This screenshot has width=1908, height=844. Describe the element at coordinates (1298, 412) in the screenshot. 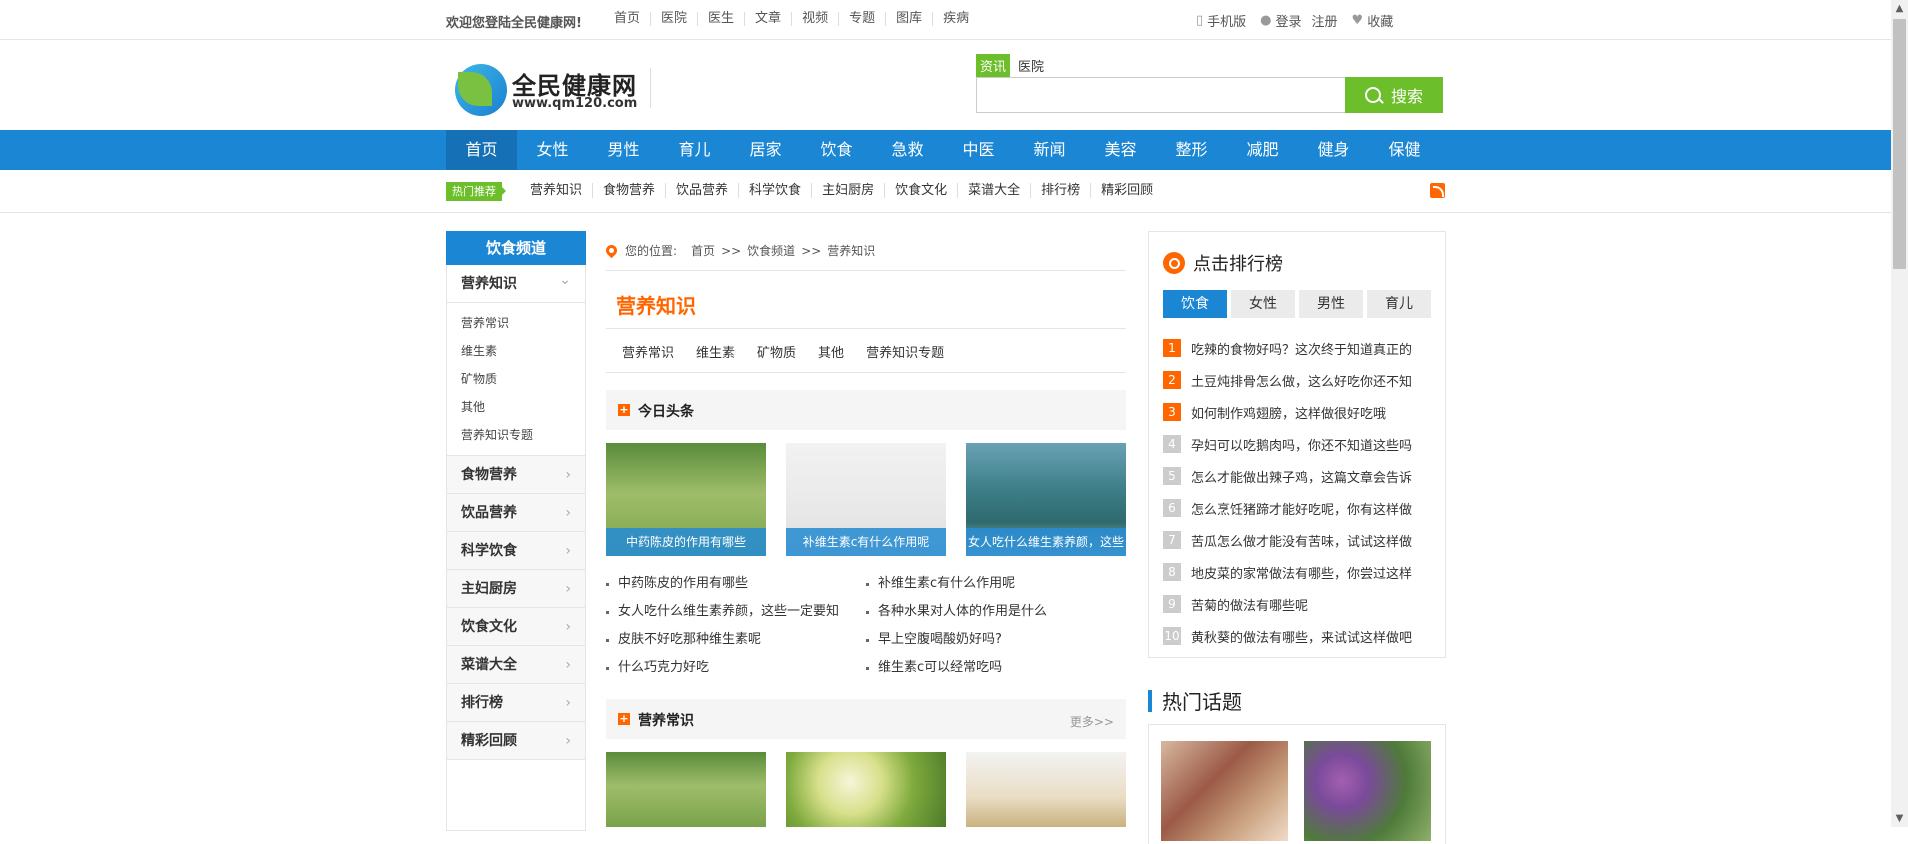

I see `rank-item: 3 如何制作鸡翅膀，这样做很好吃哦` at that location.